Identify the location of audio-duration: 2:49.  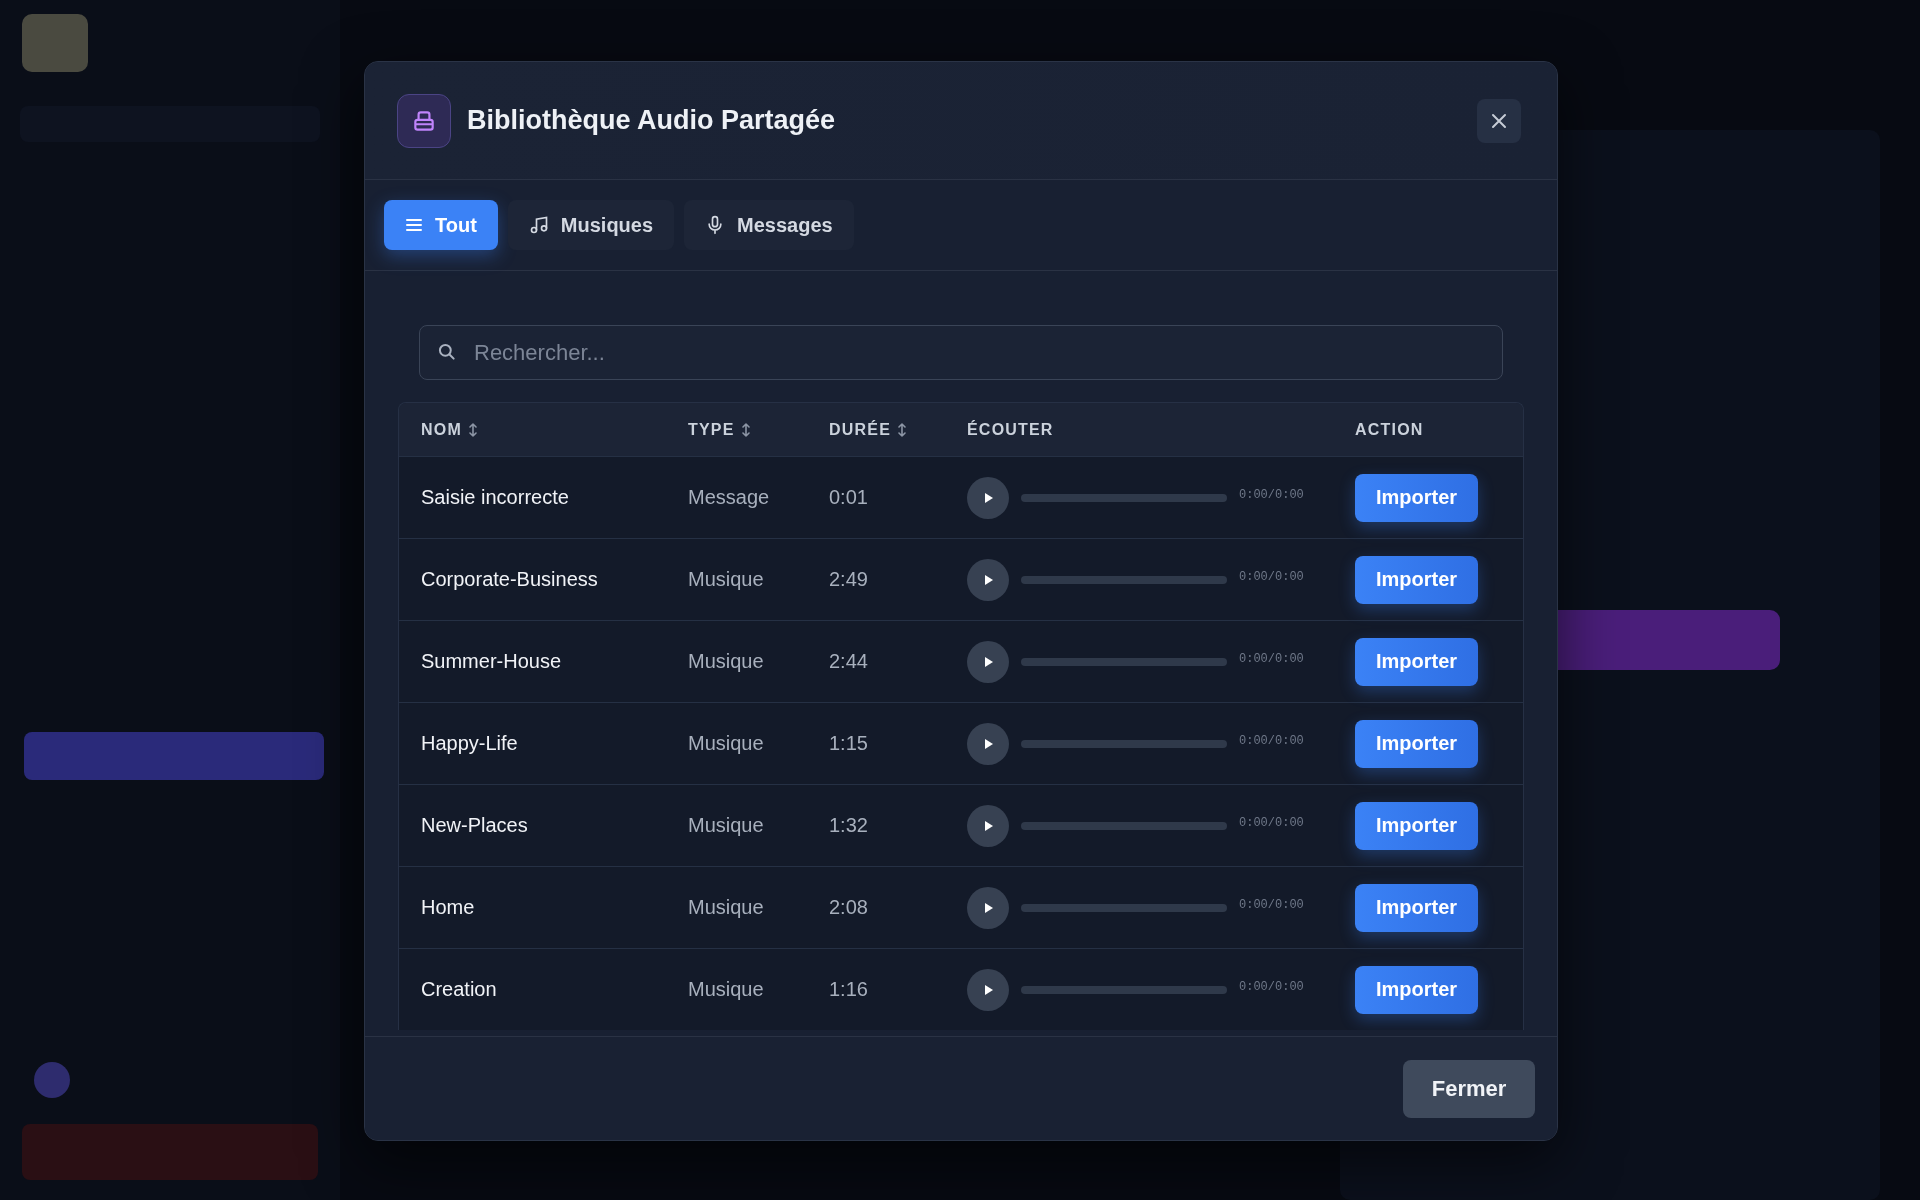
(849, 579).